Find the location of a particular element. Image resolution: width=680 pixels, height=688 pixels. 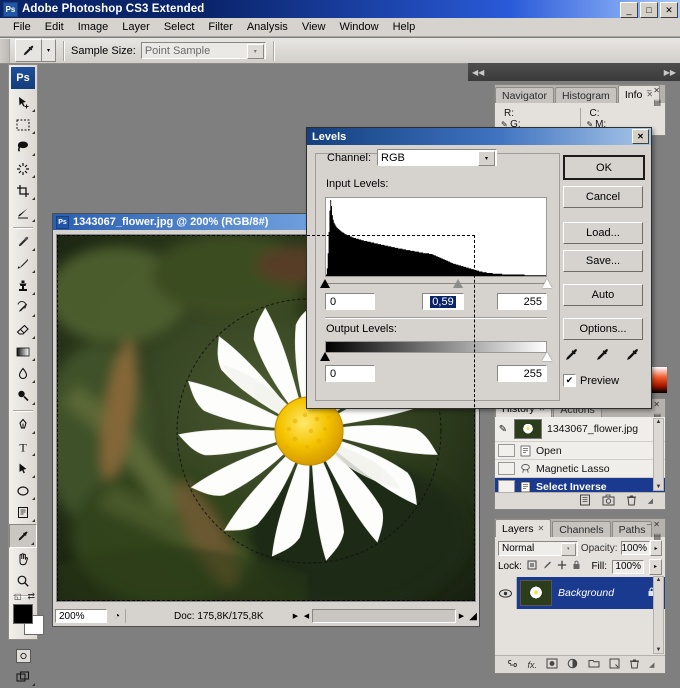

chevron-down-icon: ▾ is located at coordinates (487, 158).